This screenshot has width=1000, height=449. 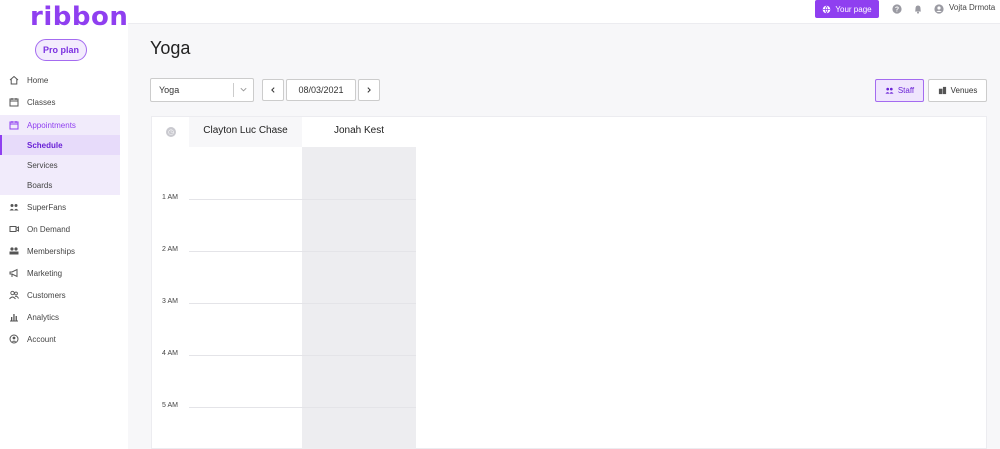 I want to click on sidebar-item-label: Customers, so click(x=46, y=295).